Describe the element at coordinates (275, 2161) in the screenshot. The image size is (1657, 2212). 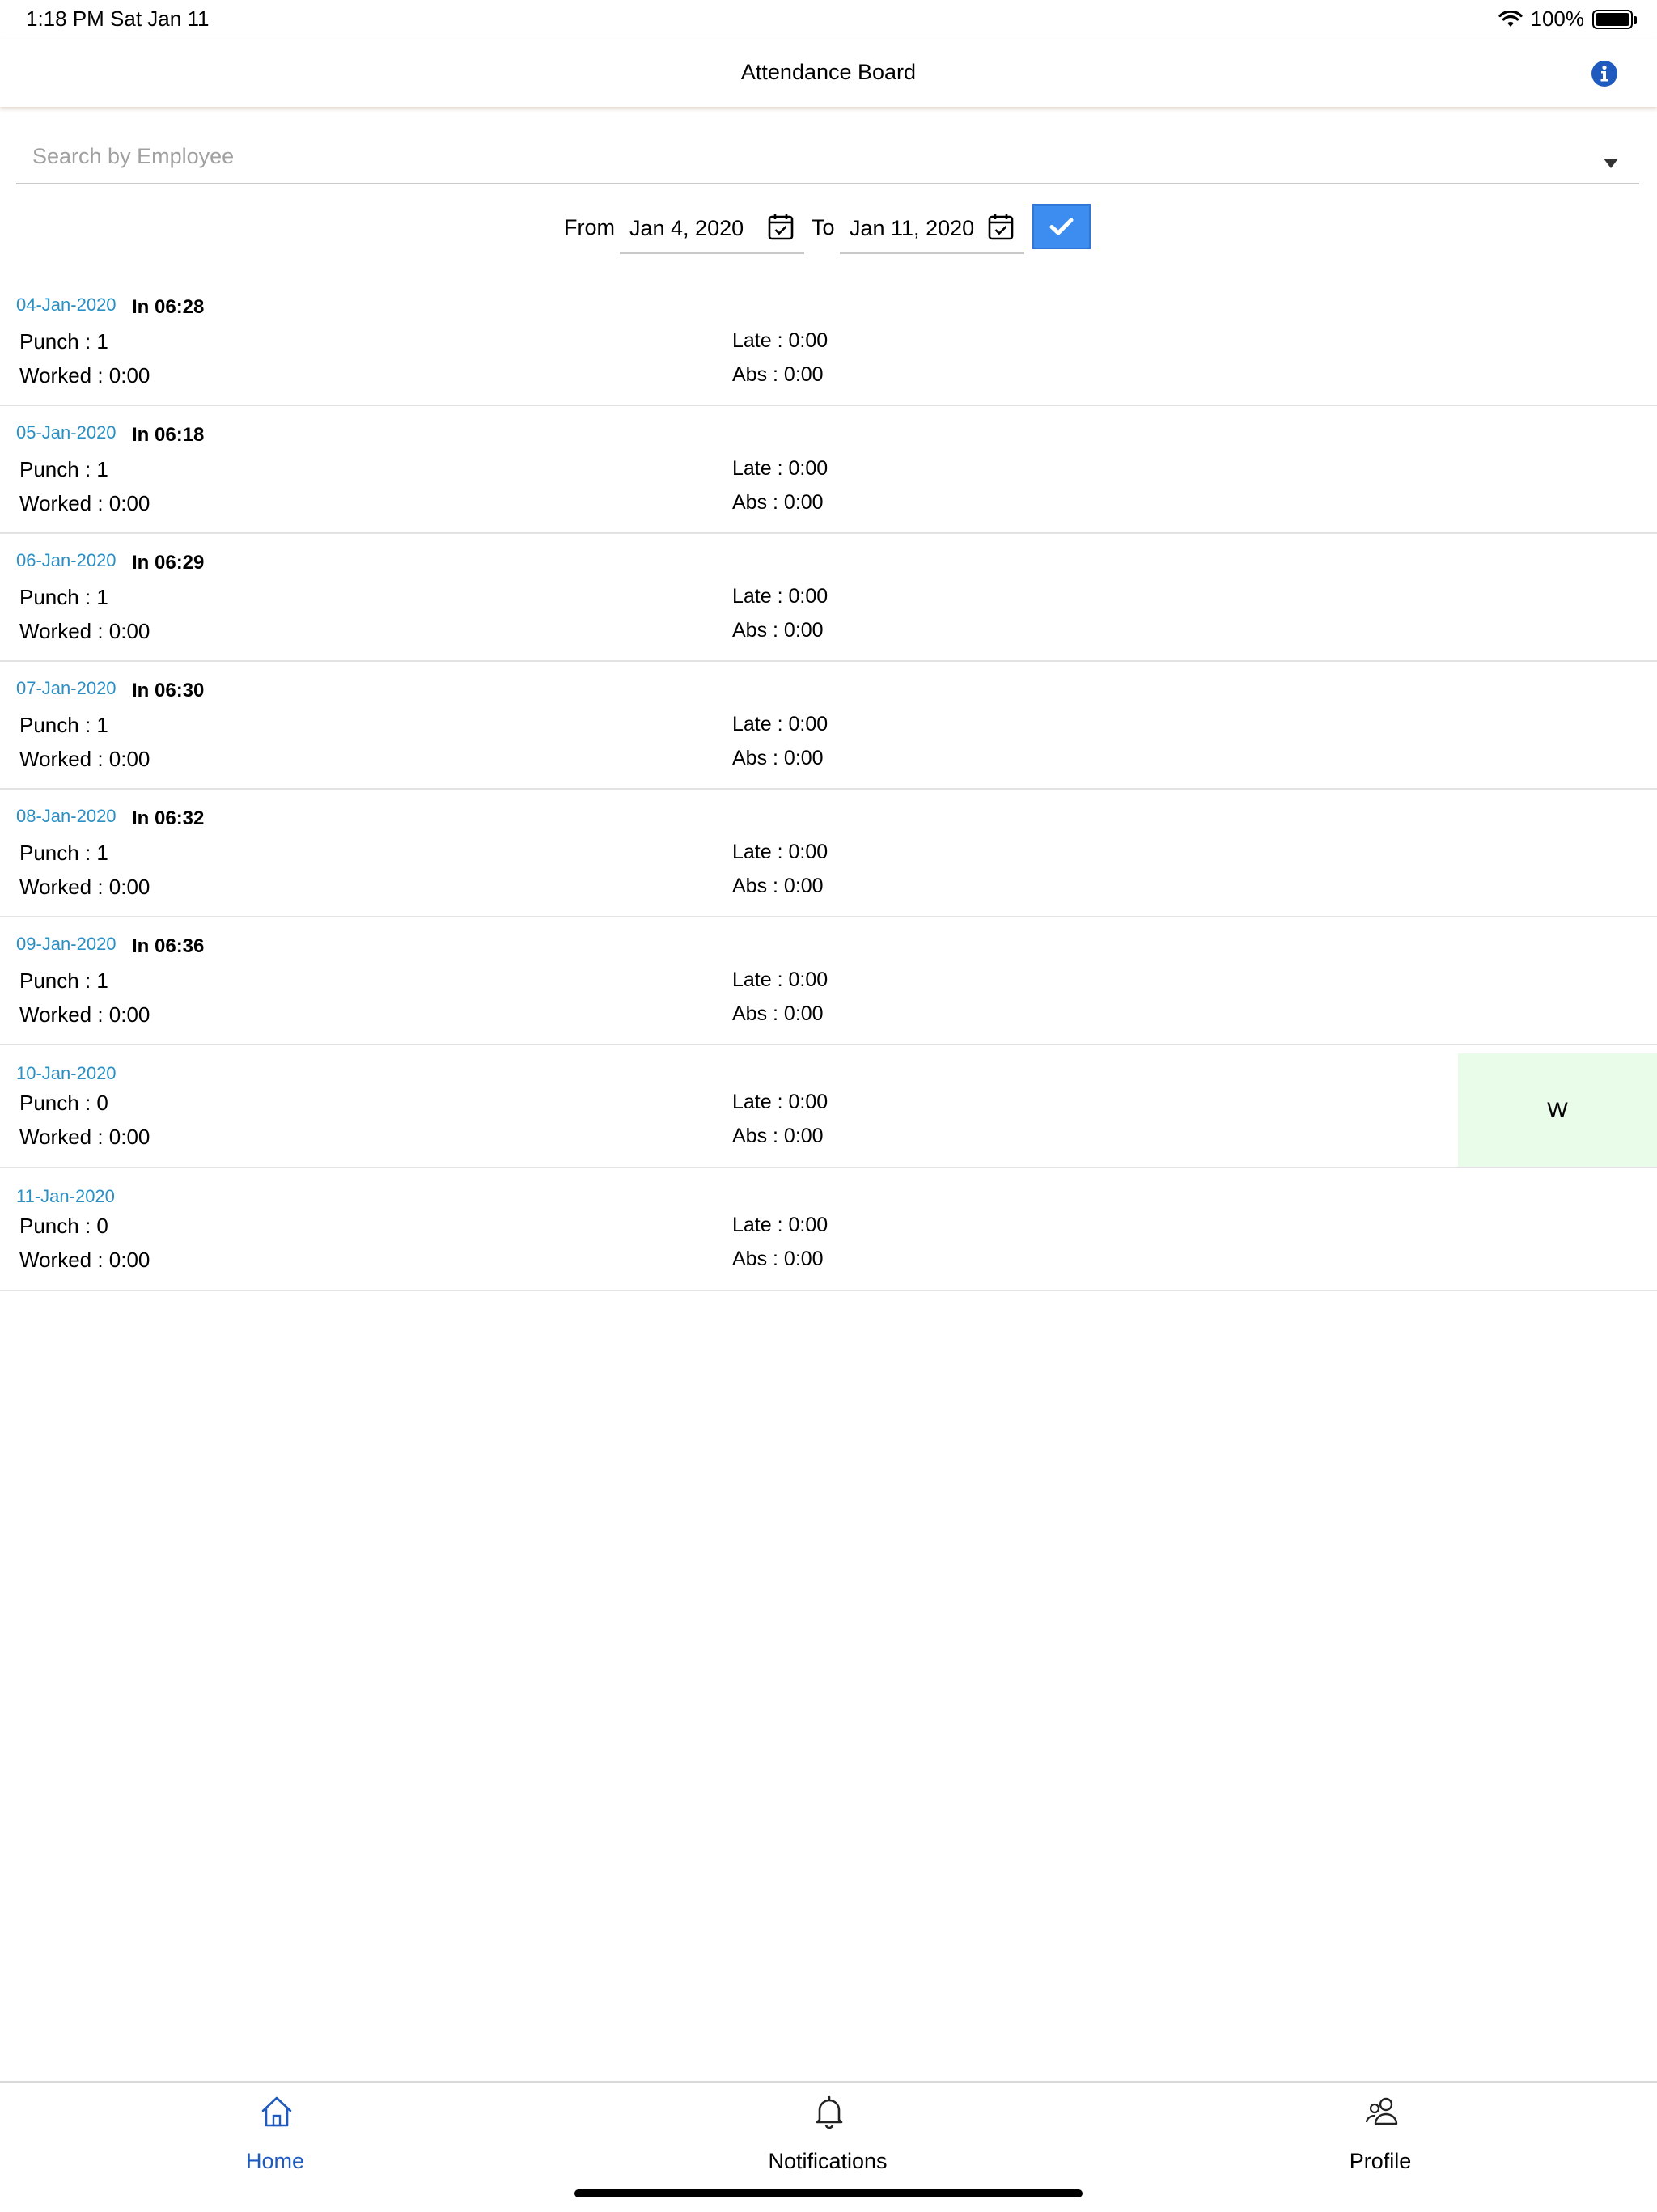
I see `tab-home-label: Home` at that location.